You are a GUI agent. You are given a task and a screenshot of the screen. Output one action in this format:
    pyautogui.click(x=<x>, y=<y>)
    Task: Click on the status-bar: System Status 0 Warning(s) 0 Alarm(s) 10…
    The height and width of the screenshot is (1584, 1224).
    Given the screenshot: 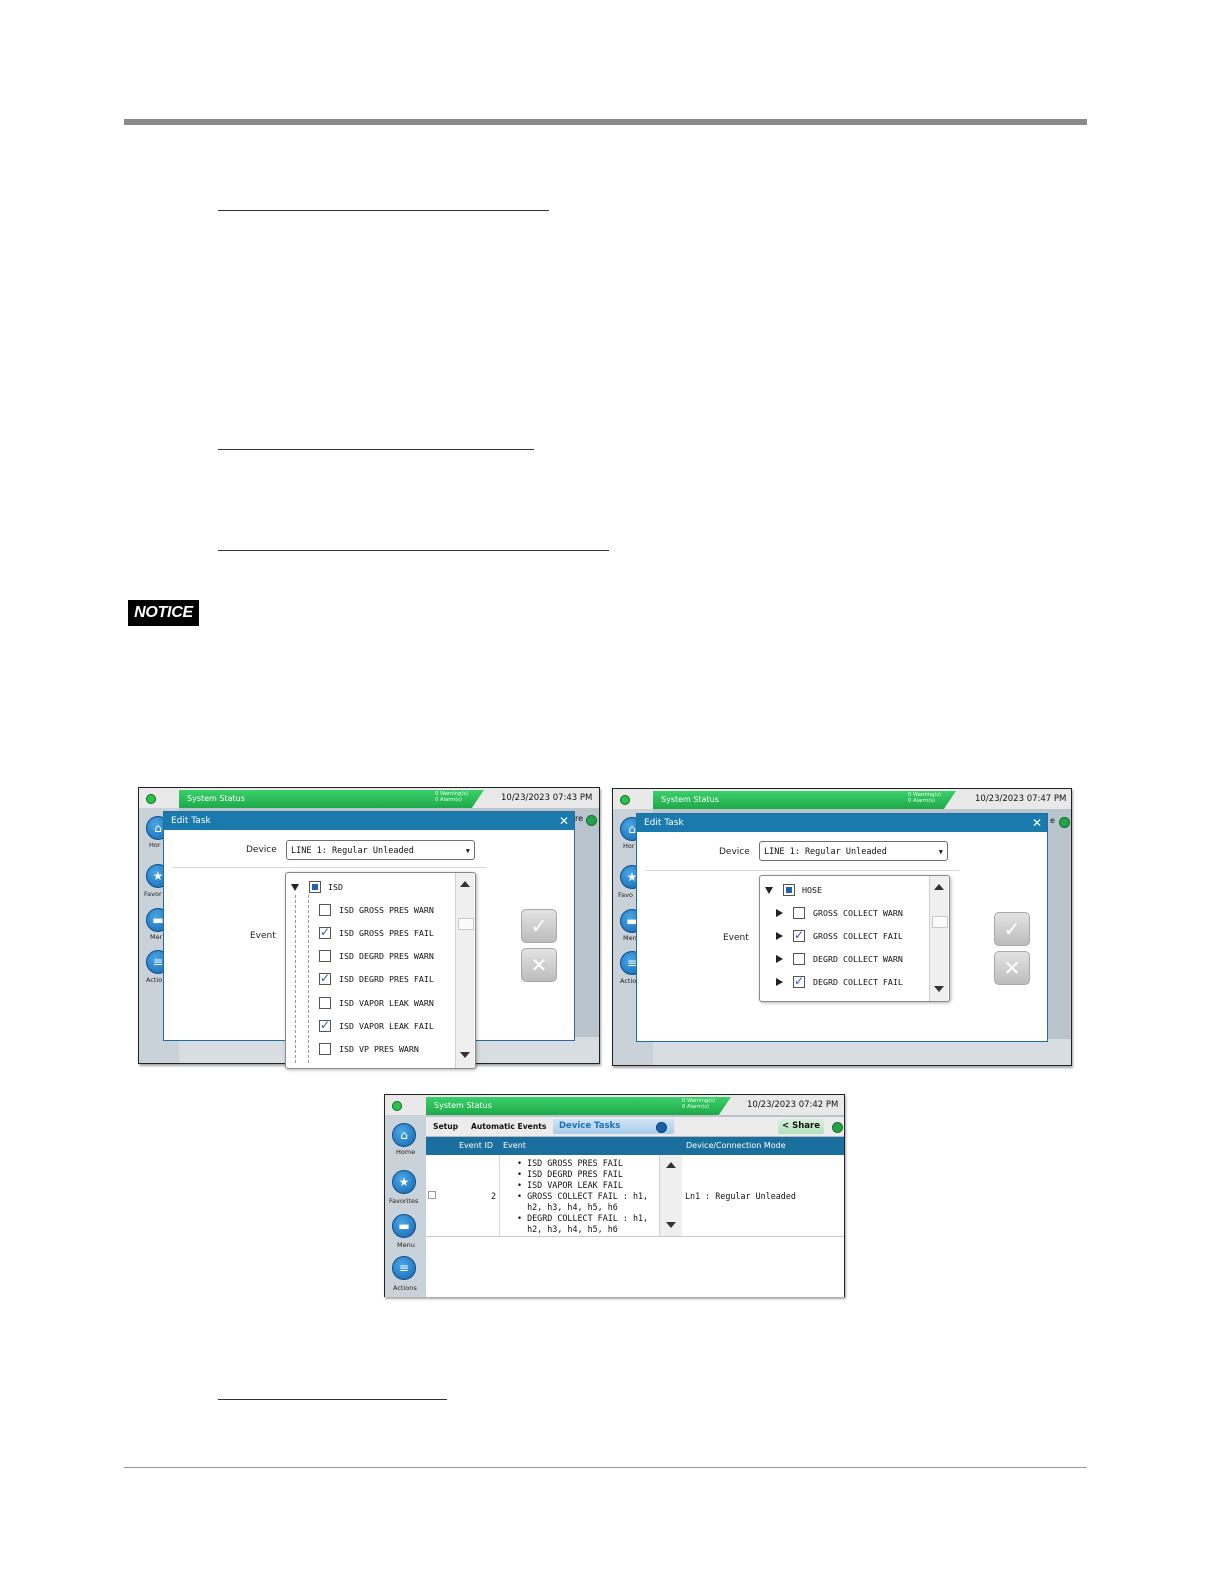 What is the action you would take?
    pyautogui.click(x=614, y=1105)
    